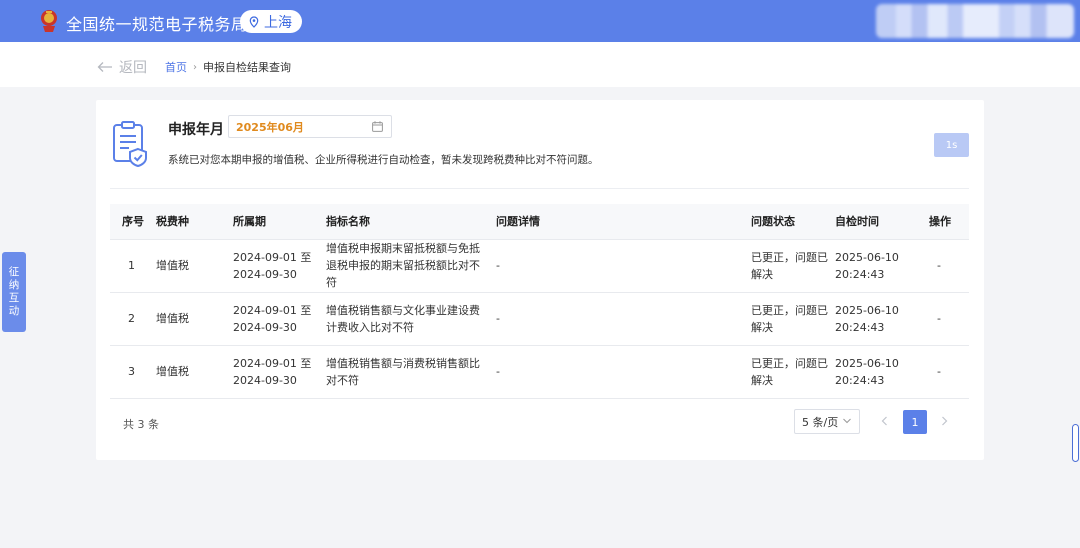  Describe the element at coordinates (411, 372) in the screenshot. I see `cell-indicator: 增值税销售额与消费税销售额比对不符` at that location.